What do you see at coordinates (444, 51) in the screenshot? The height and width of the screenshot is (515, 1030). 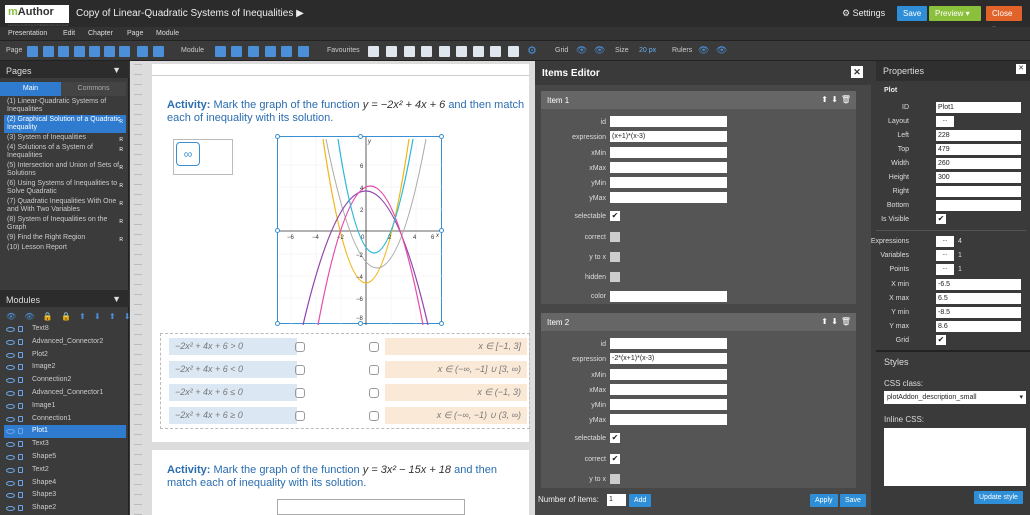 I see `fav-button-icon` at bounding box center [444, 51].